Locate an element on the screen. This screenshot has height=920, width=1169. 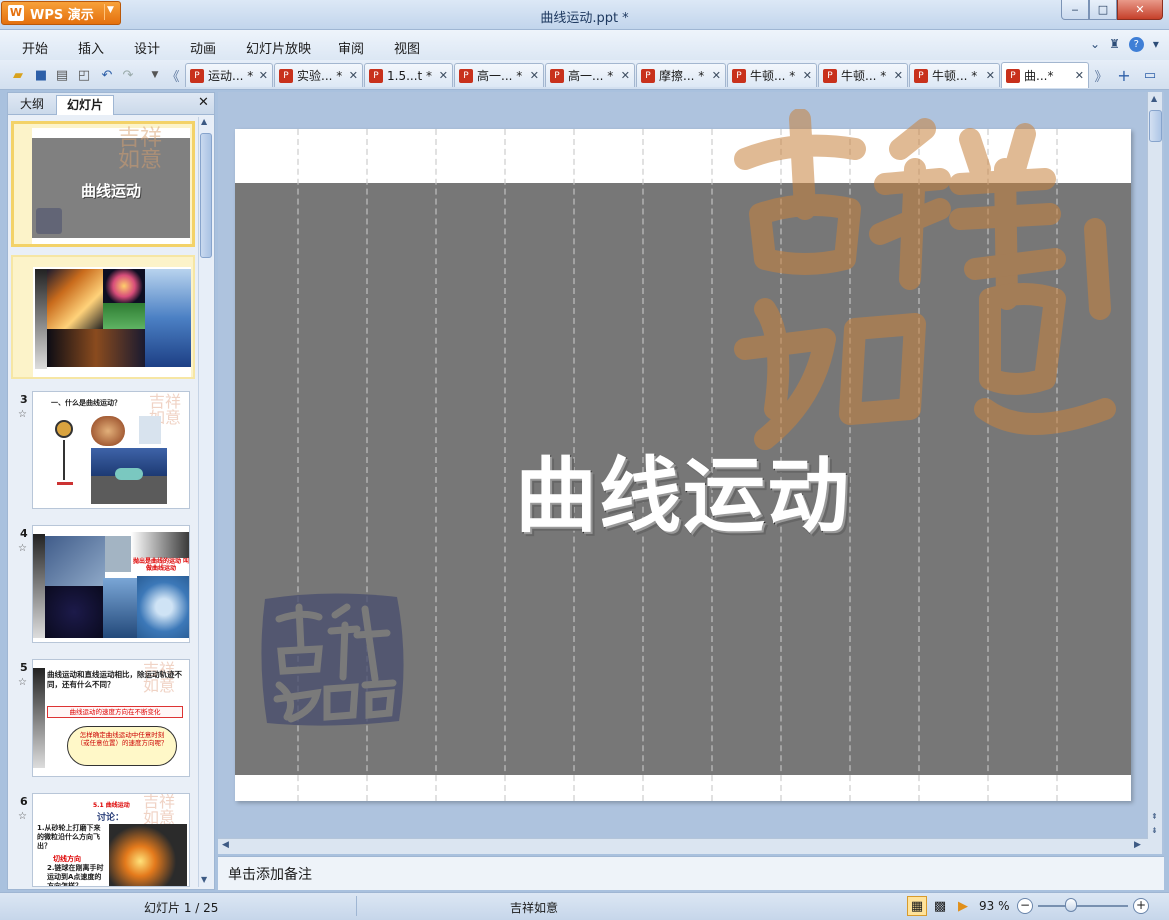
slide-thumb-section: 5.1 曲线运动 is located at coordinates (111, 805).